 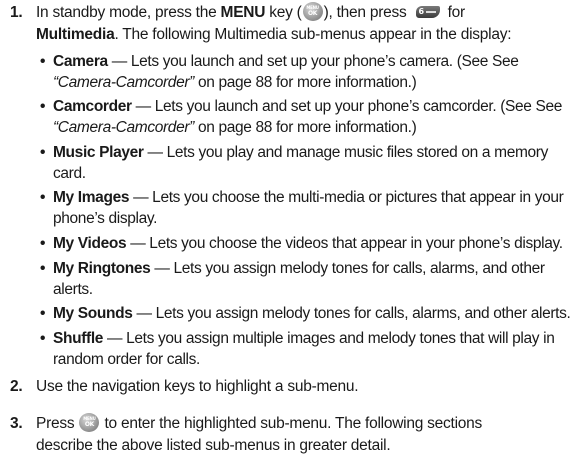 I want to click on step-number: 3., so click(x=16, y=423).